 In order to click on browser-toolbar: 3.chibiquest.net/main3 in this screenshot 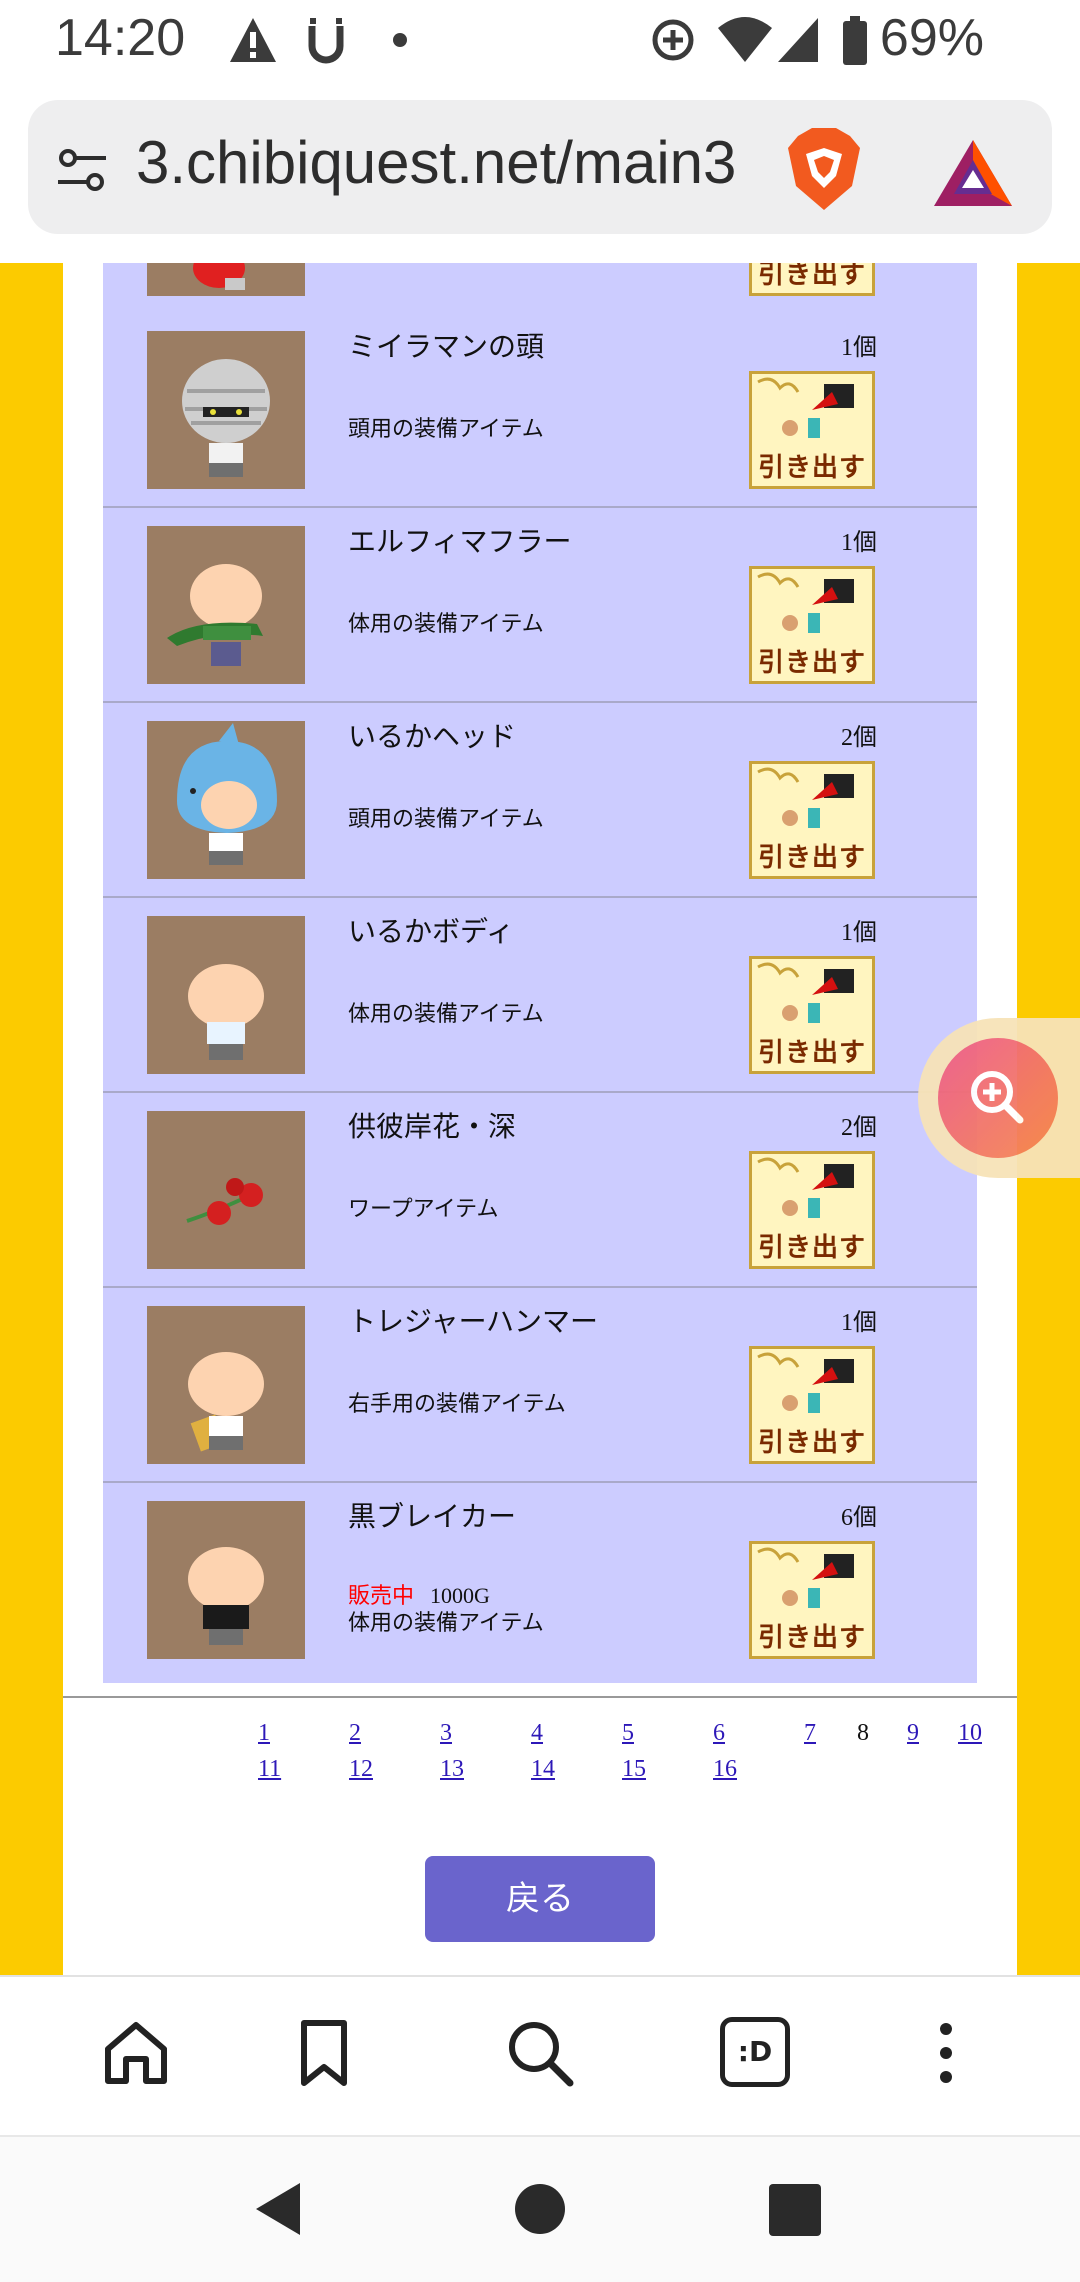, I will do `click(540, 175)`.